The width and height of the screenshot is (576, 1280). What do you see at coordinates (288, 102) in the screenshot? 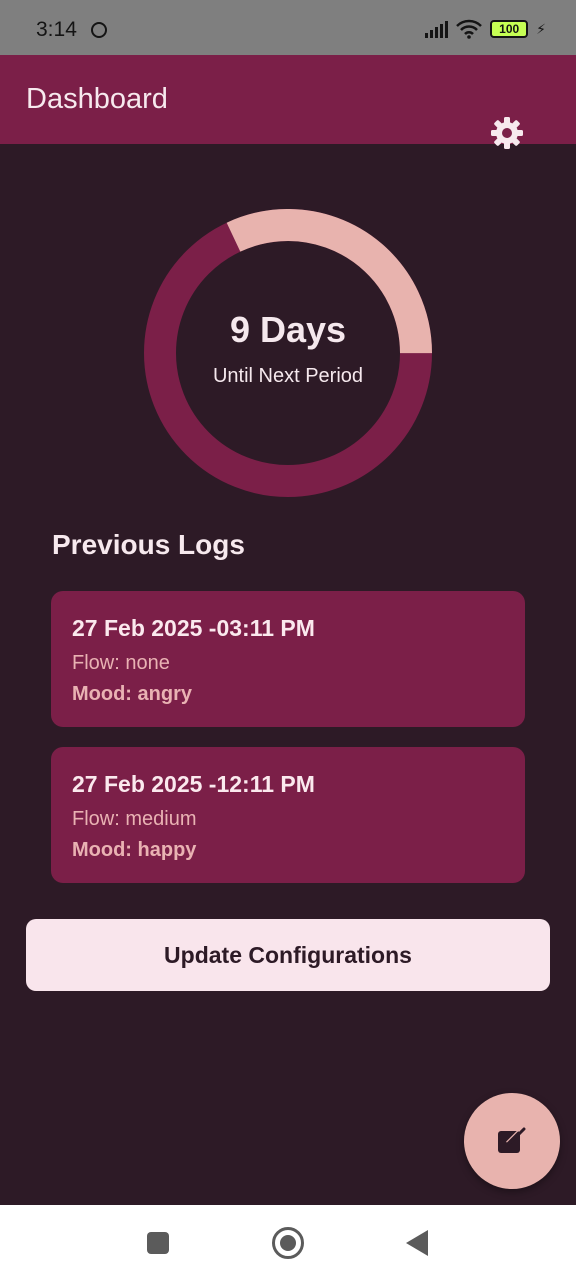
I see `app-bar: Dashboard` at bounding box center [288, 102].